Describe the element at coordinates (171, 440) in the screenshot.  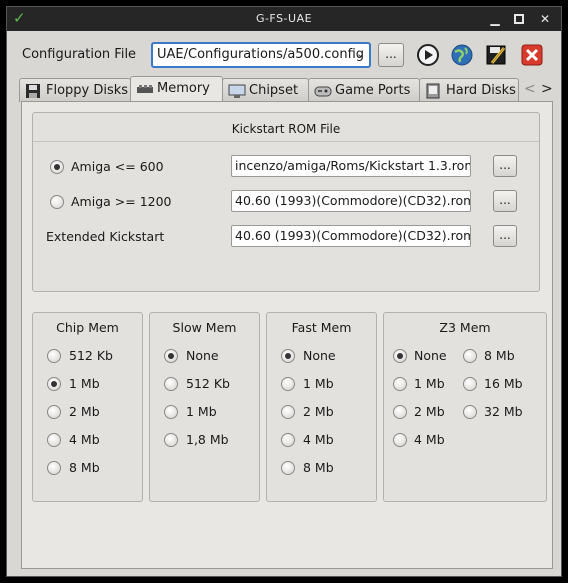
I see `slow-mem-radio-1-8mb` at that location.